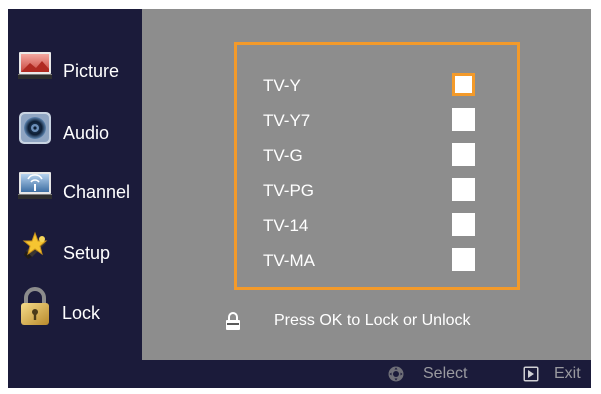  Describe the element at coordinates (283, 155) in the screenshot. I see `rating-label: TV-G` at that location.